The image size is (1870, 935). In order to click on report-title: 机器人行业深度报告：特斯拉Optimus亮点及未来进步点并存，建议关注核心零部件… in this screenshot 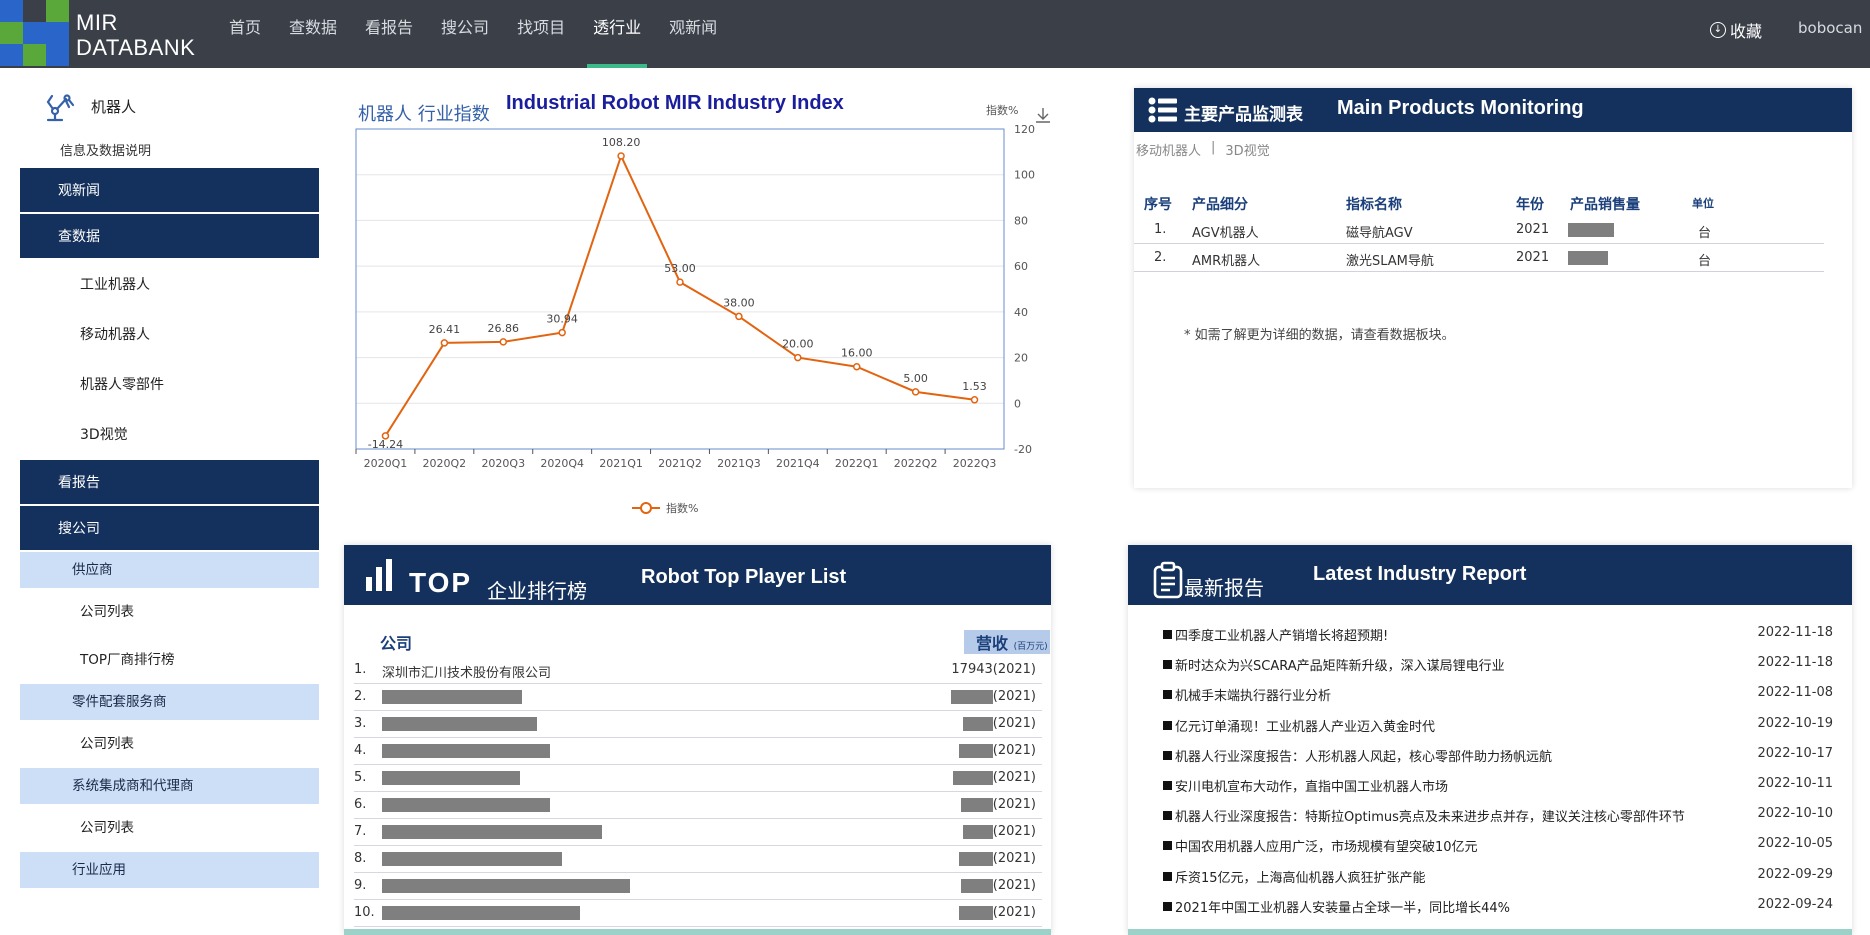, I will do `click(1430, 815)`.